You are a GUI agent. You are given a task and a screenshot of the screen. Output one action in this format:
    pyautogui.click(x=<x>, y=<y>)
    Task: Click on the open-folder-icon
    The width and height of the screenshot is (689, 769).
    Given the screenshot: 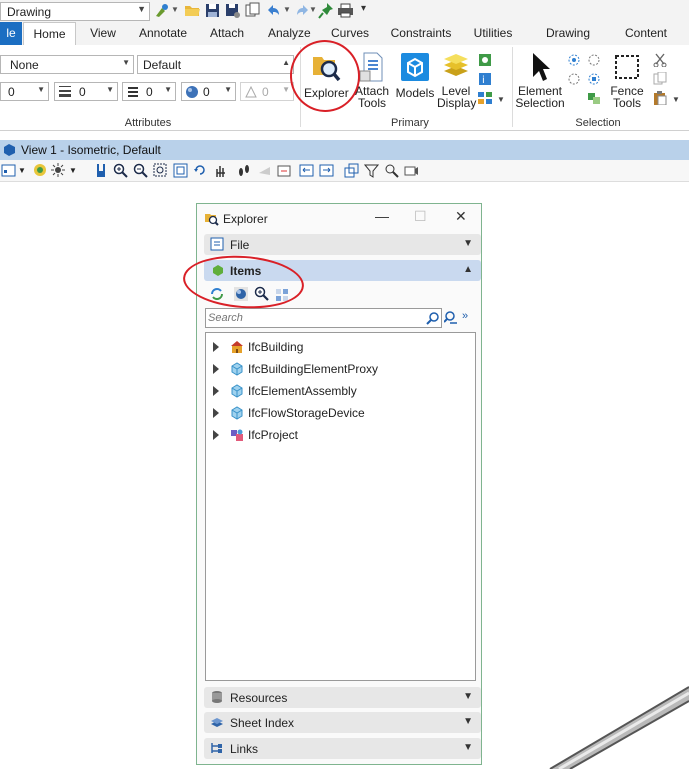 What is the action you would take?
    pyautogui.click(x=192, y=10)
    